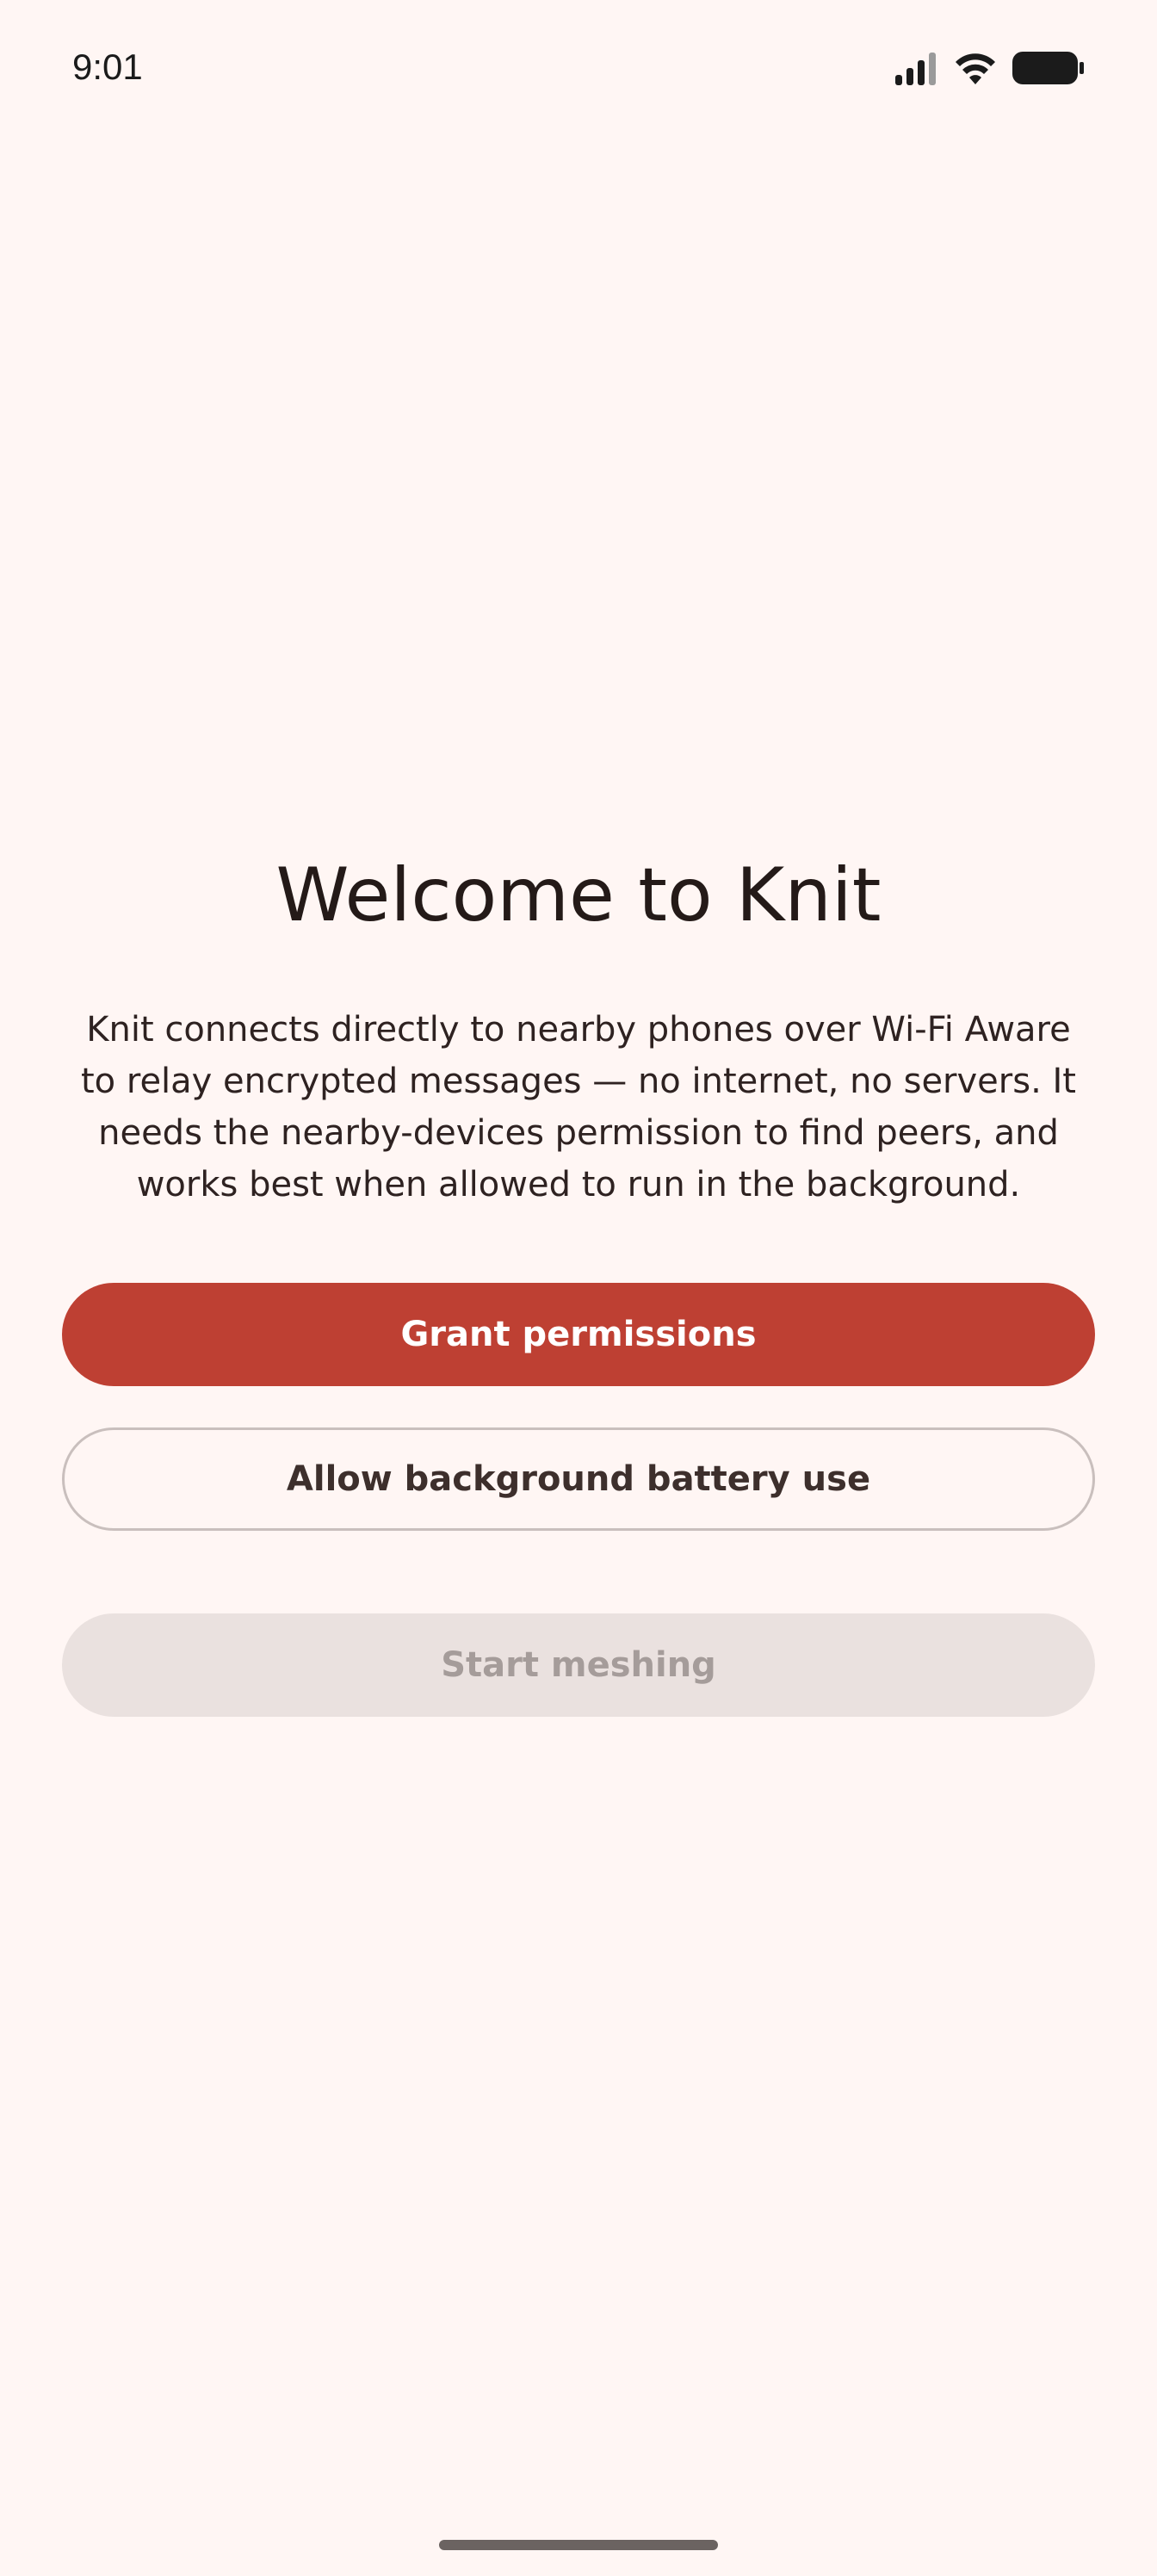 The width and height of the screenshot is (1157, 2576). I want to click on start-meshing-button: Start meshing, so click(579, 1665).